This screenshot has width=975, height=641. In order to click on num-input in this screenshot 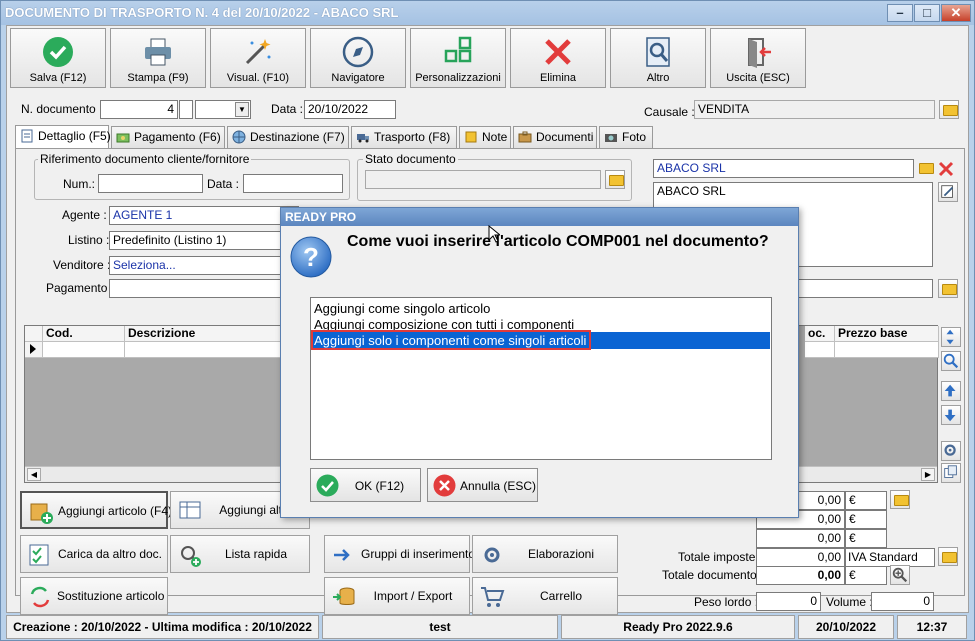, I will do `click(150, 183)`.